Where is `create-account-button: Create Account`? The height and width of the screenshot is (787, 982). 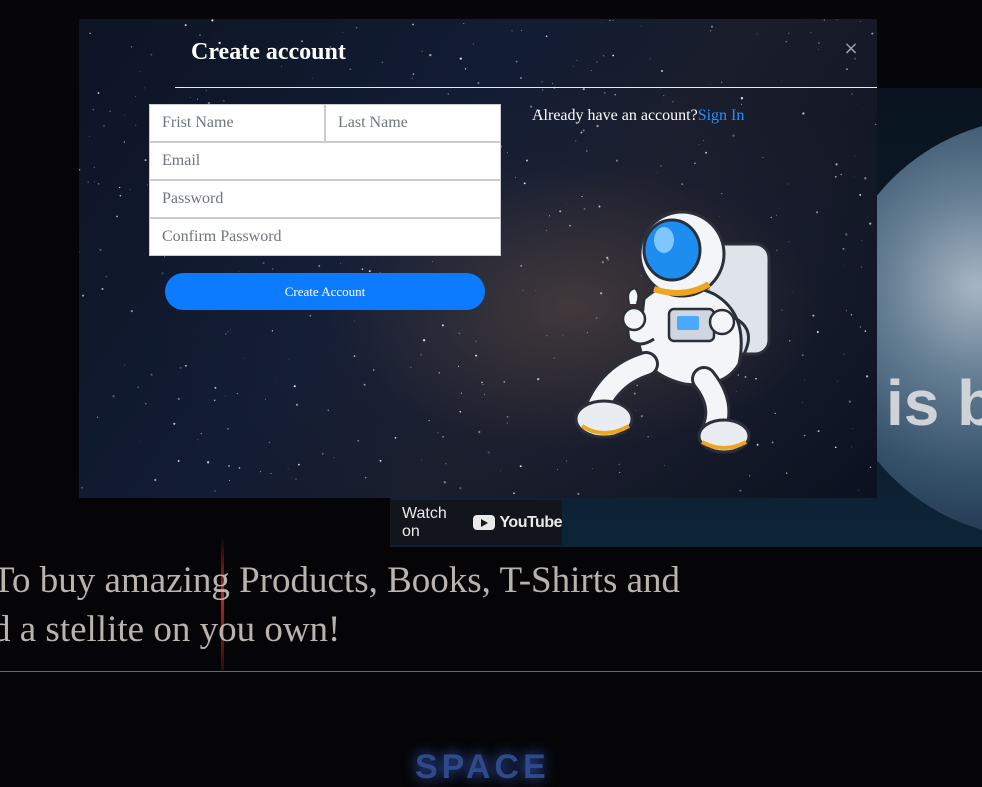 create-account-button: Create Account is located at coordinates (325, 291).